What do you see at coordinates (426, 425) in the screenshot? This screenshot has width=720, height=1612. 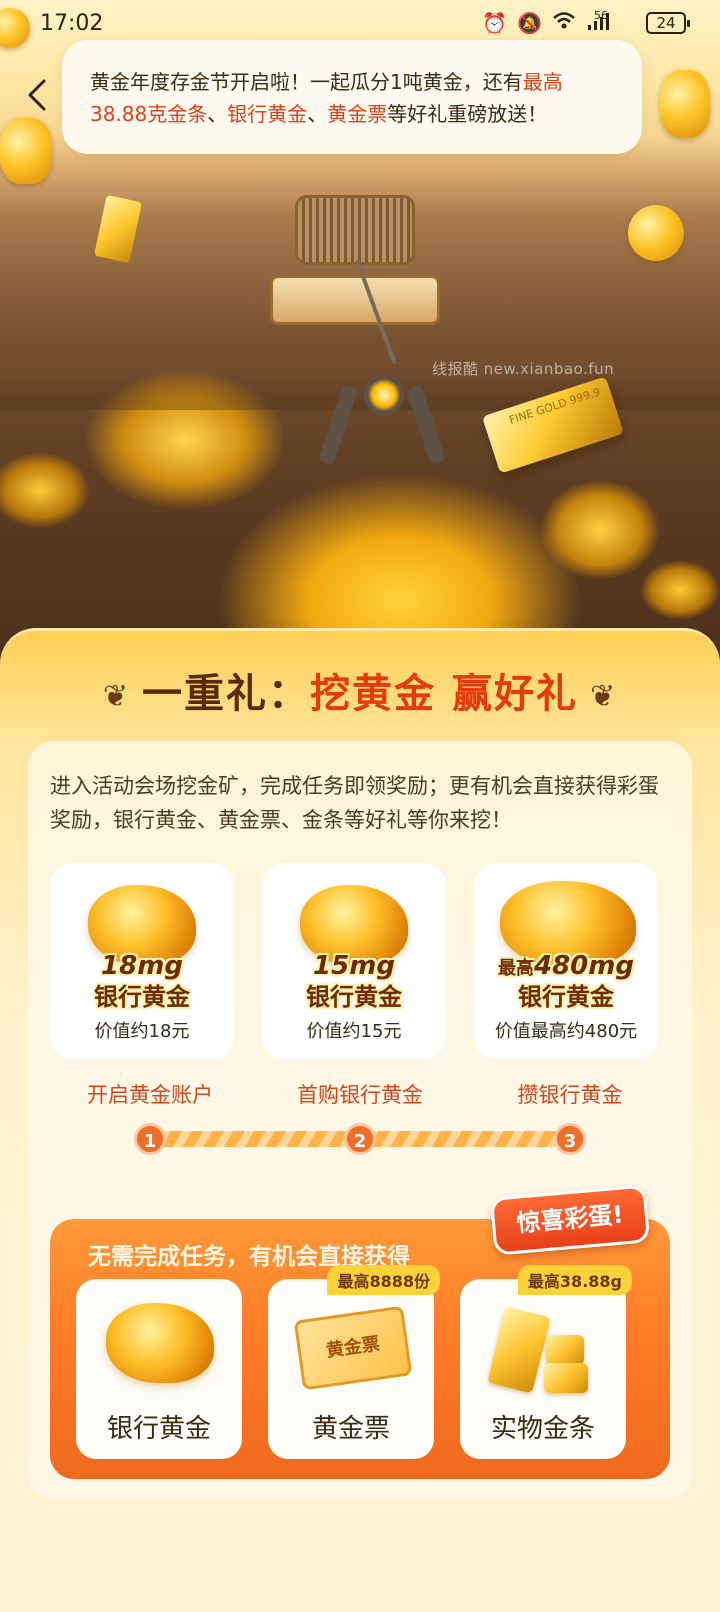 I see `claw-arm-right` at bounding box center [426, 425].